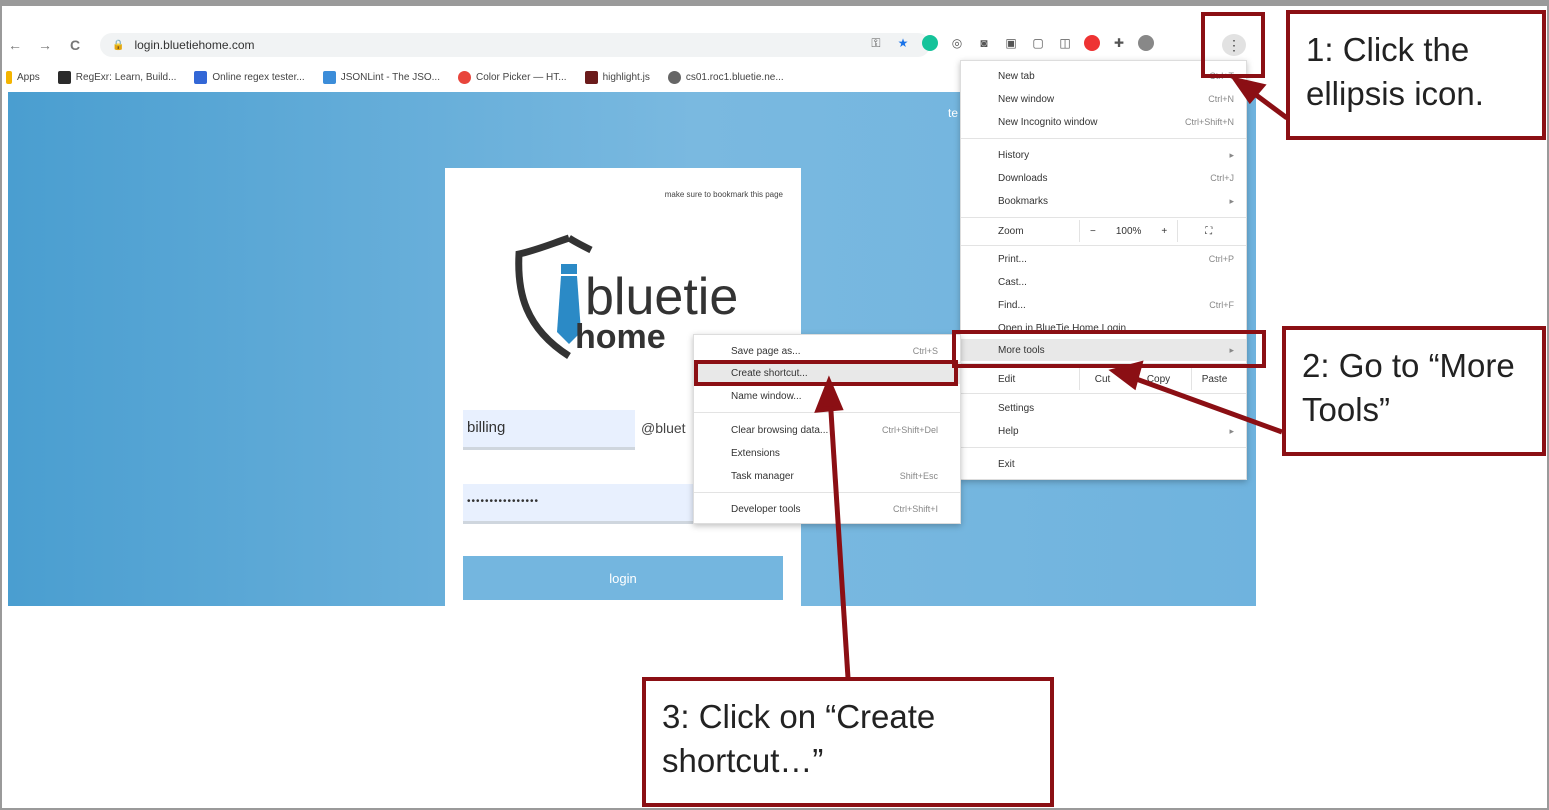  I want to click on tab-icon: ◫, so click(1065, 43).